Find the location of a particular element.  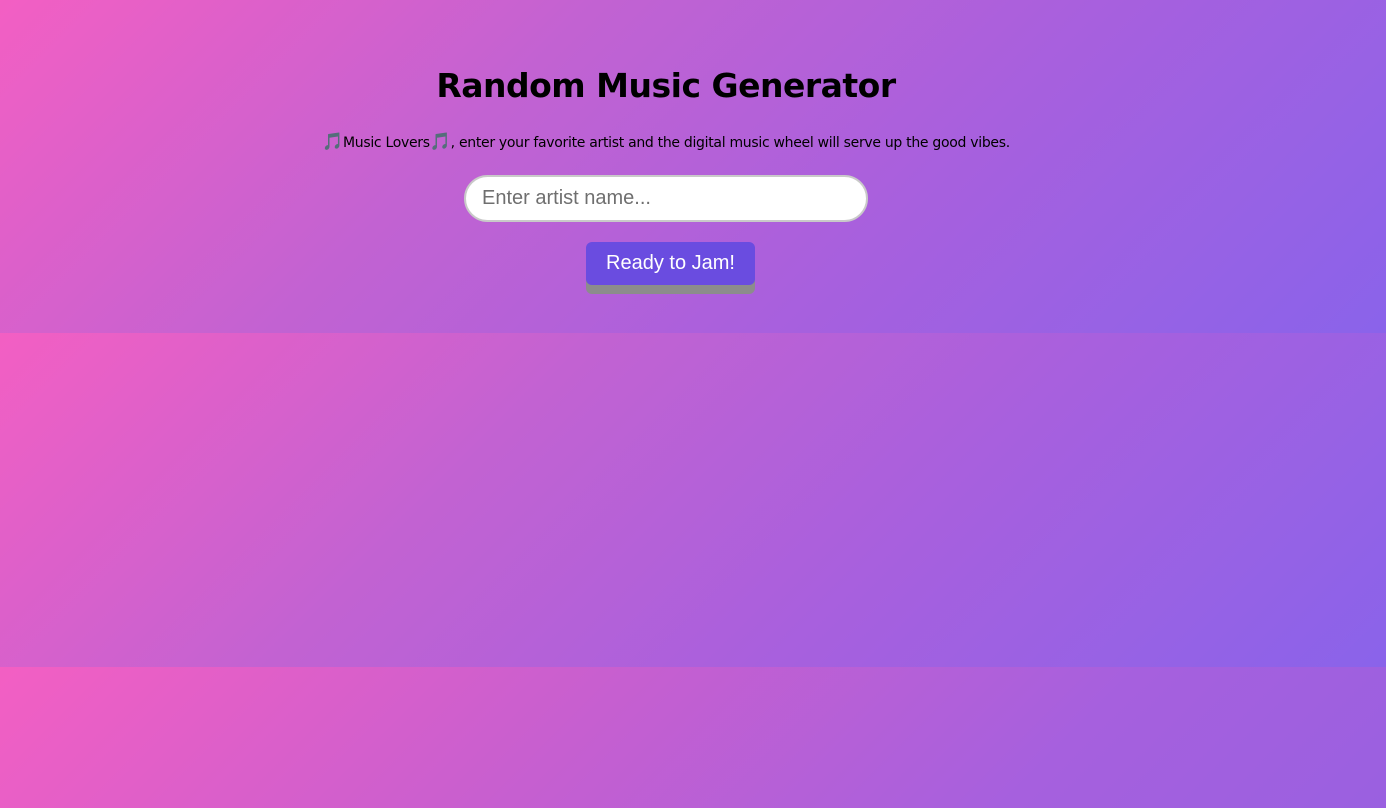

page-title: Random Music Generator is located at coordinates (666, 85).